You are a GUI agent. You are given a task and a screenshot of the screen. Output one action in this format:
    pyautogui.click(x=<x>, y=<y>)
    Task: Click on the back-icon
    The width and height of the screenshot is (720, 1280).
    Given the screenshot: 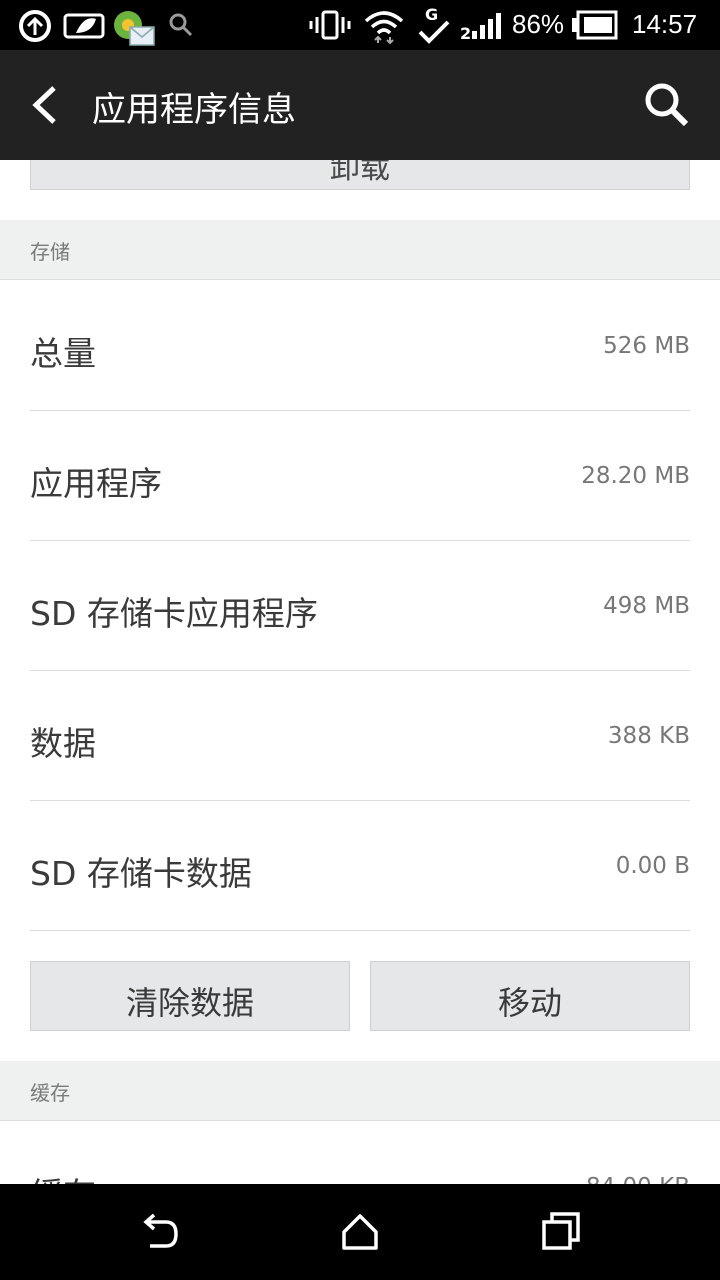 What is the action you would take?
    pyautogui.click(x=160, y=1232)
    